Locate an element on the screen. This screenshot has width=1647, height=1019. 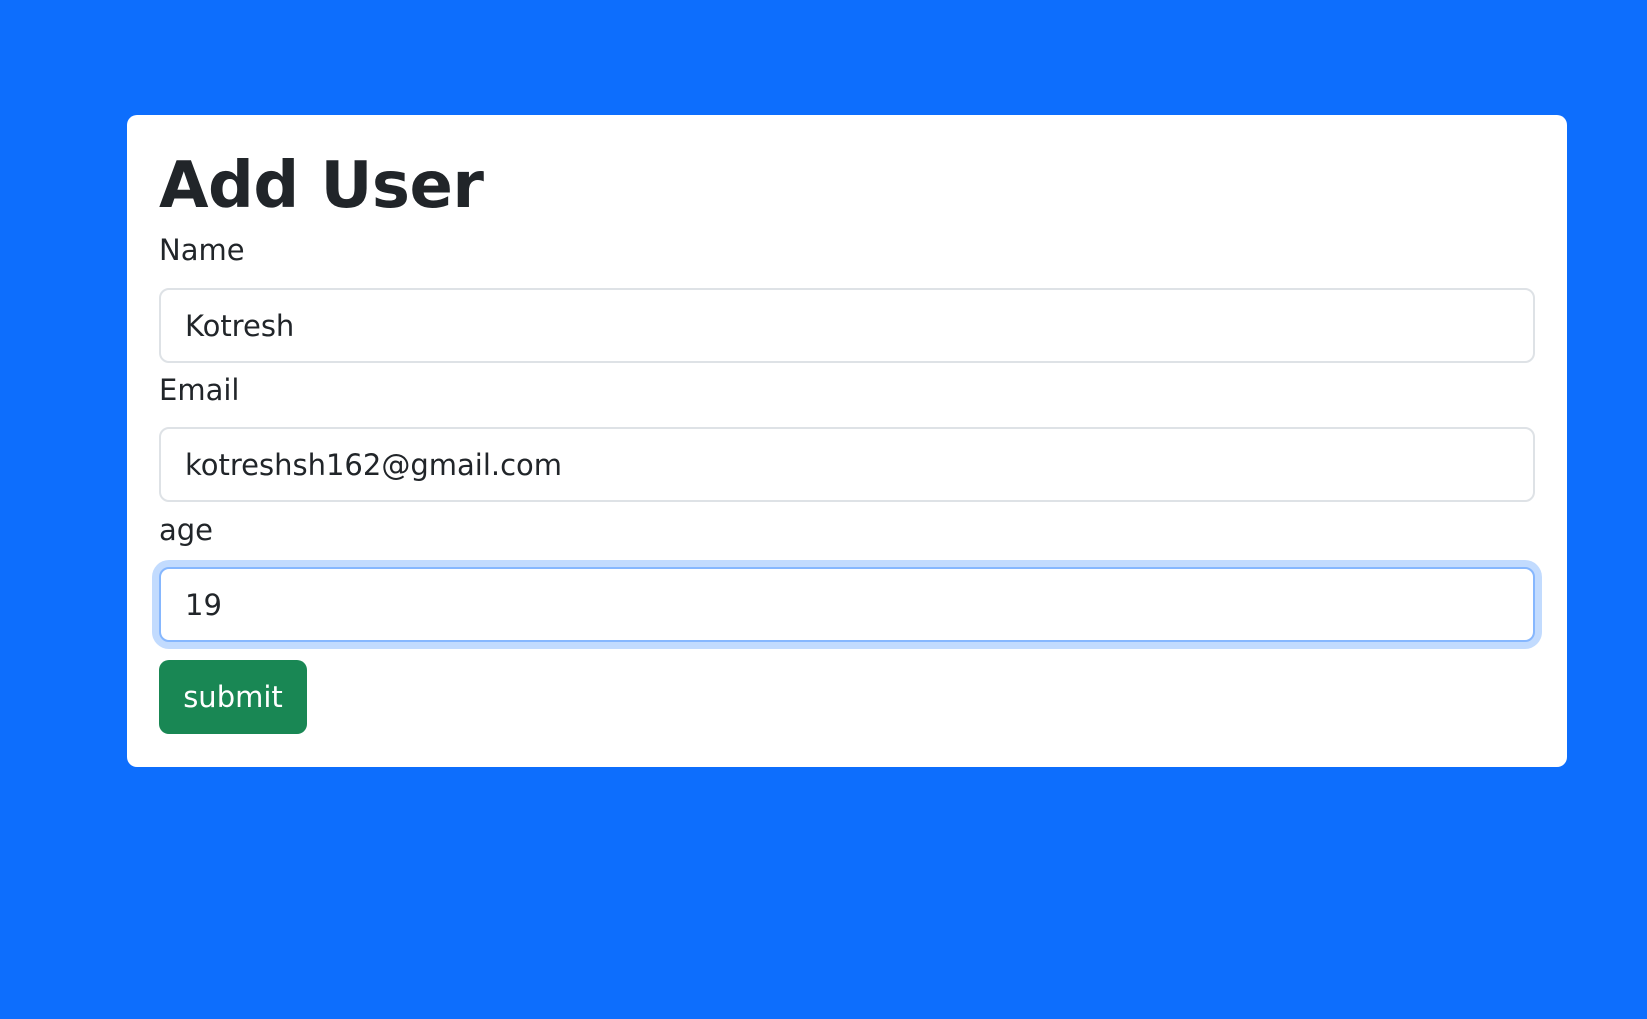
page-title: Add User is located at coordinates (321, 186).